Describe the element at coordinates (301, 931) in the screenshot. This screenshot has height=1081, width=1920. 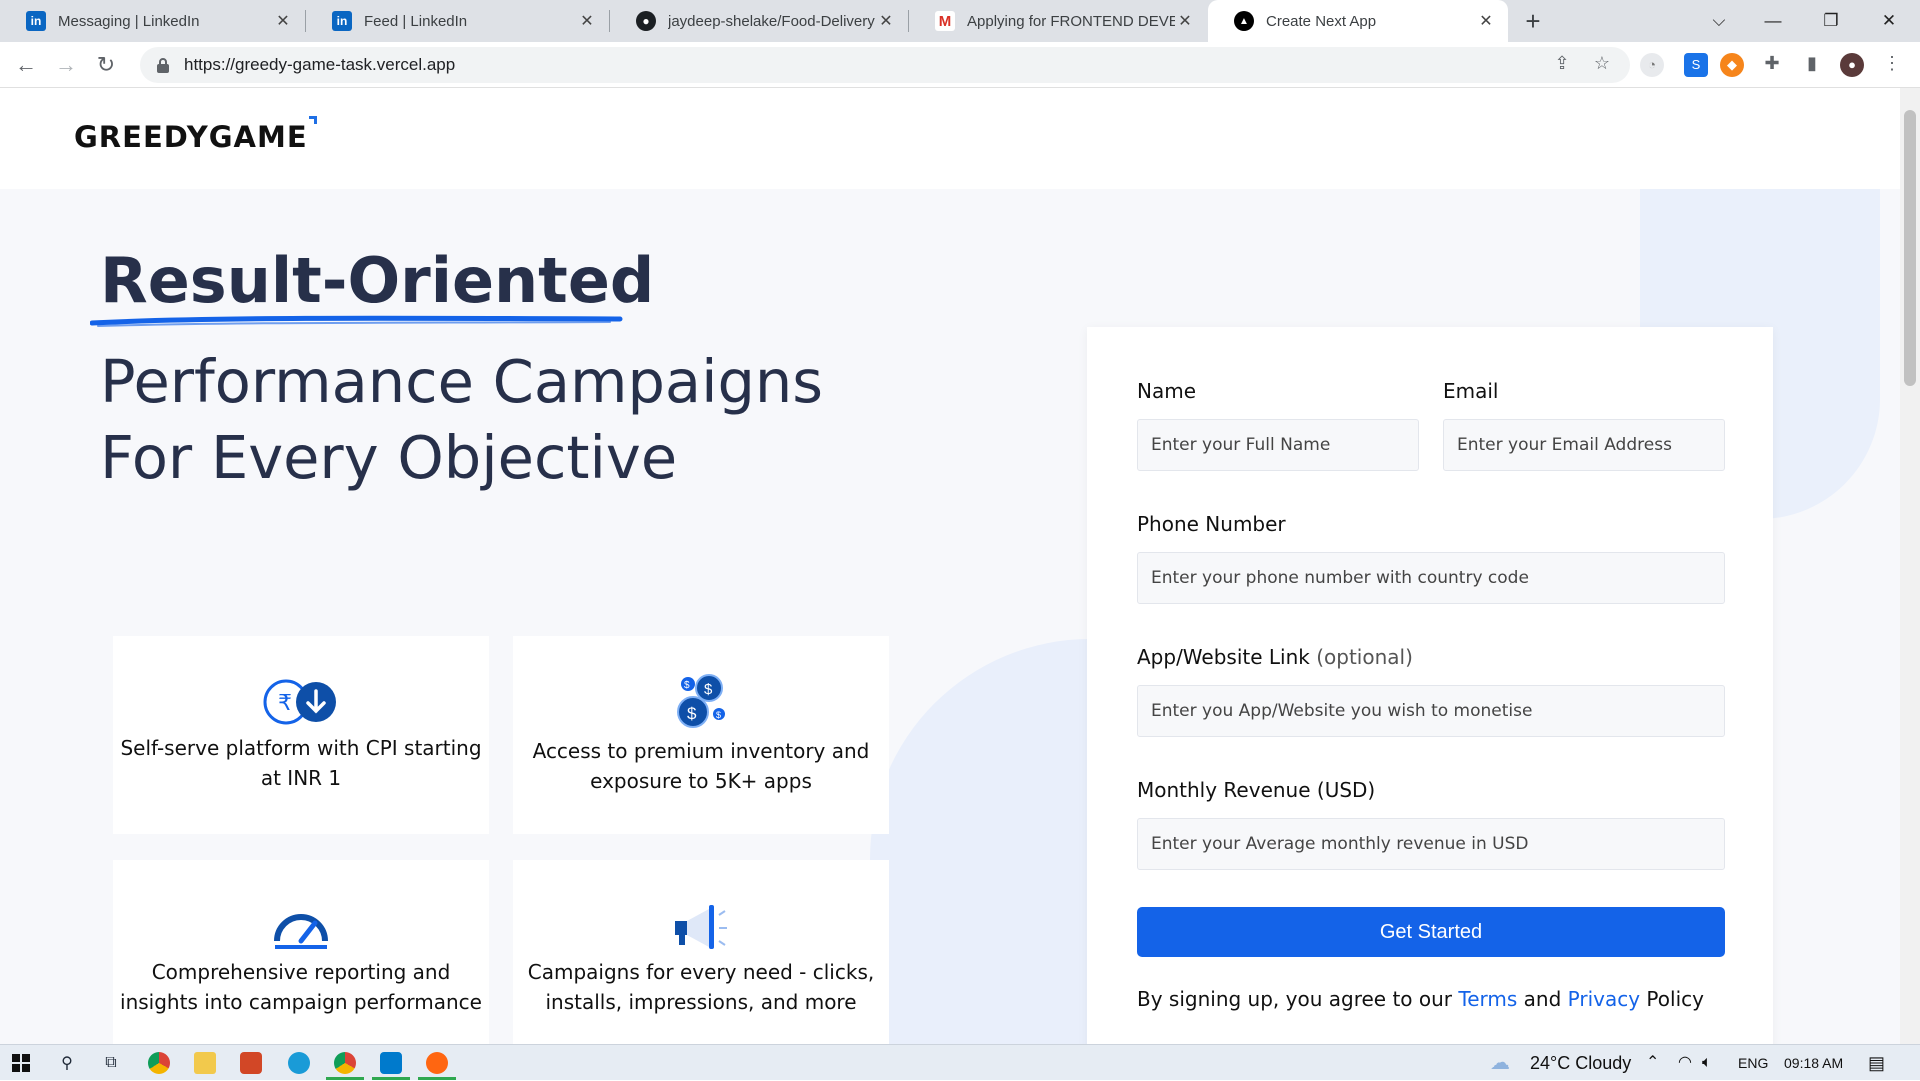
I see `speedometer-icon` at that location.